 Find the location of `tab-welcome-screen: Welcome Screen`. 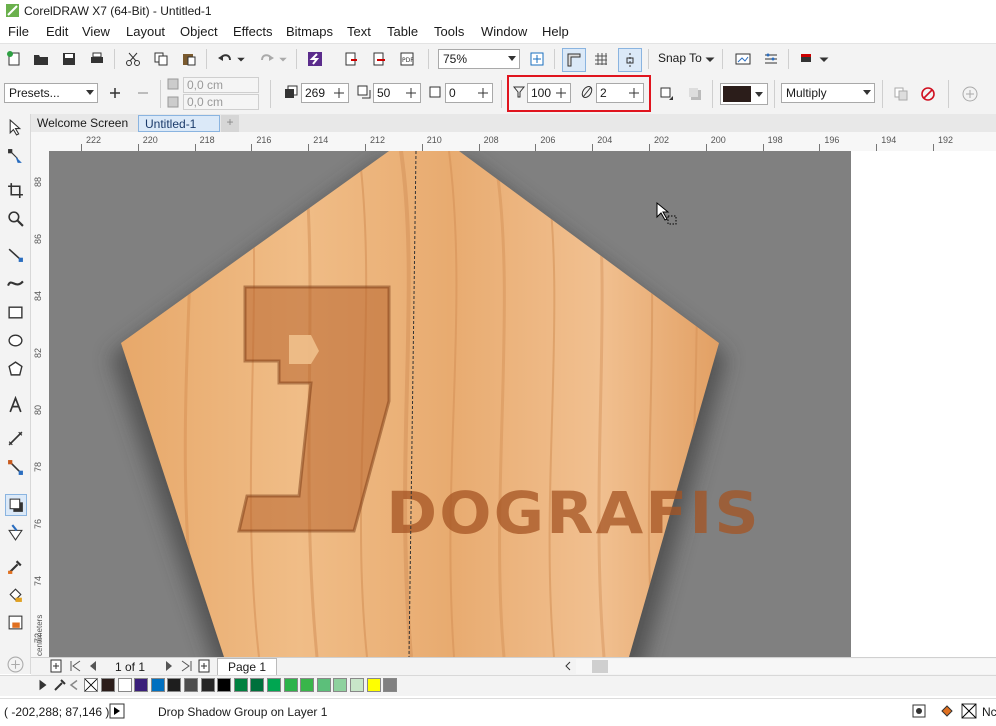

tab-welcome-screen: Welcome Screen is located at coordinates (84, 123).